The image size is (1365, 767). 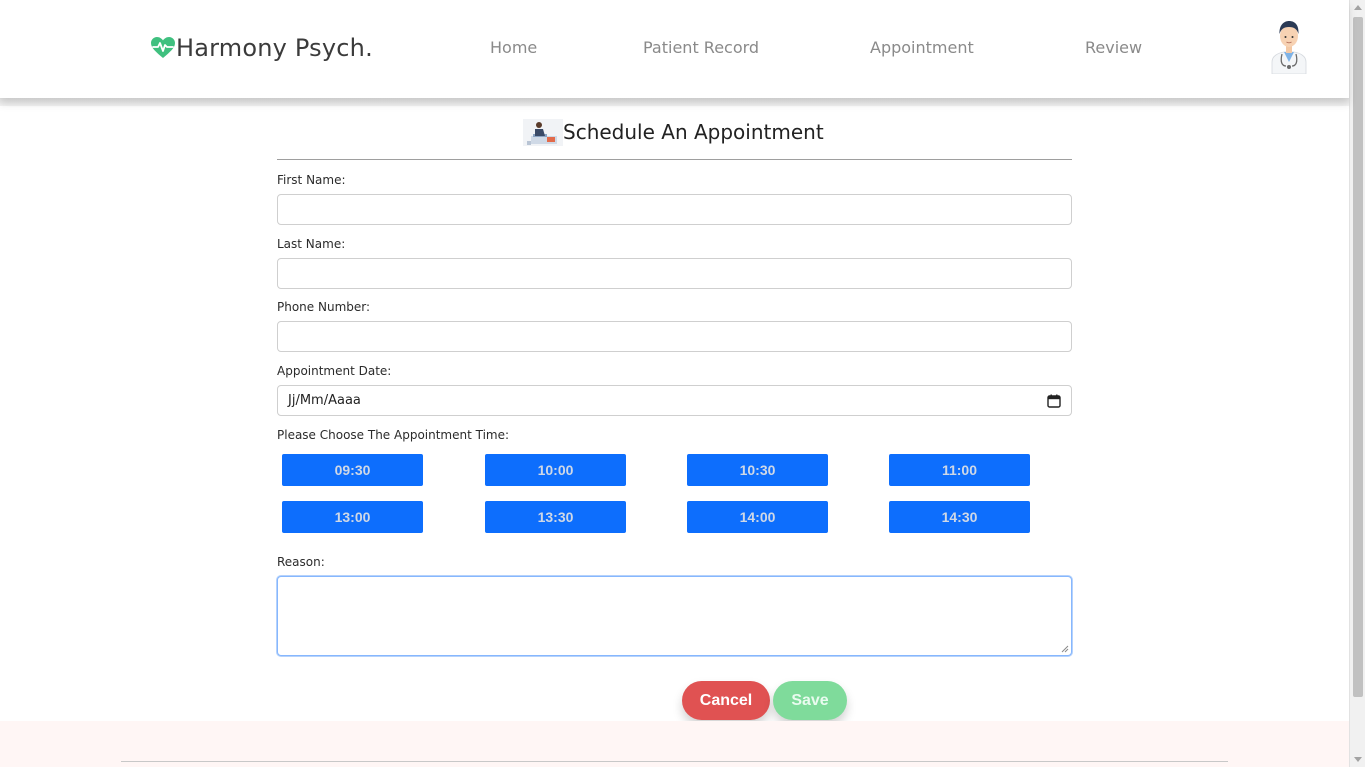 What do you see at coordinates (301, 562) in the screenshot?
I see `reason-label: Reason:` at bounding box center [301, 562].